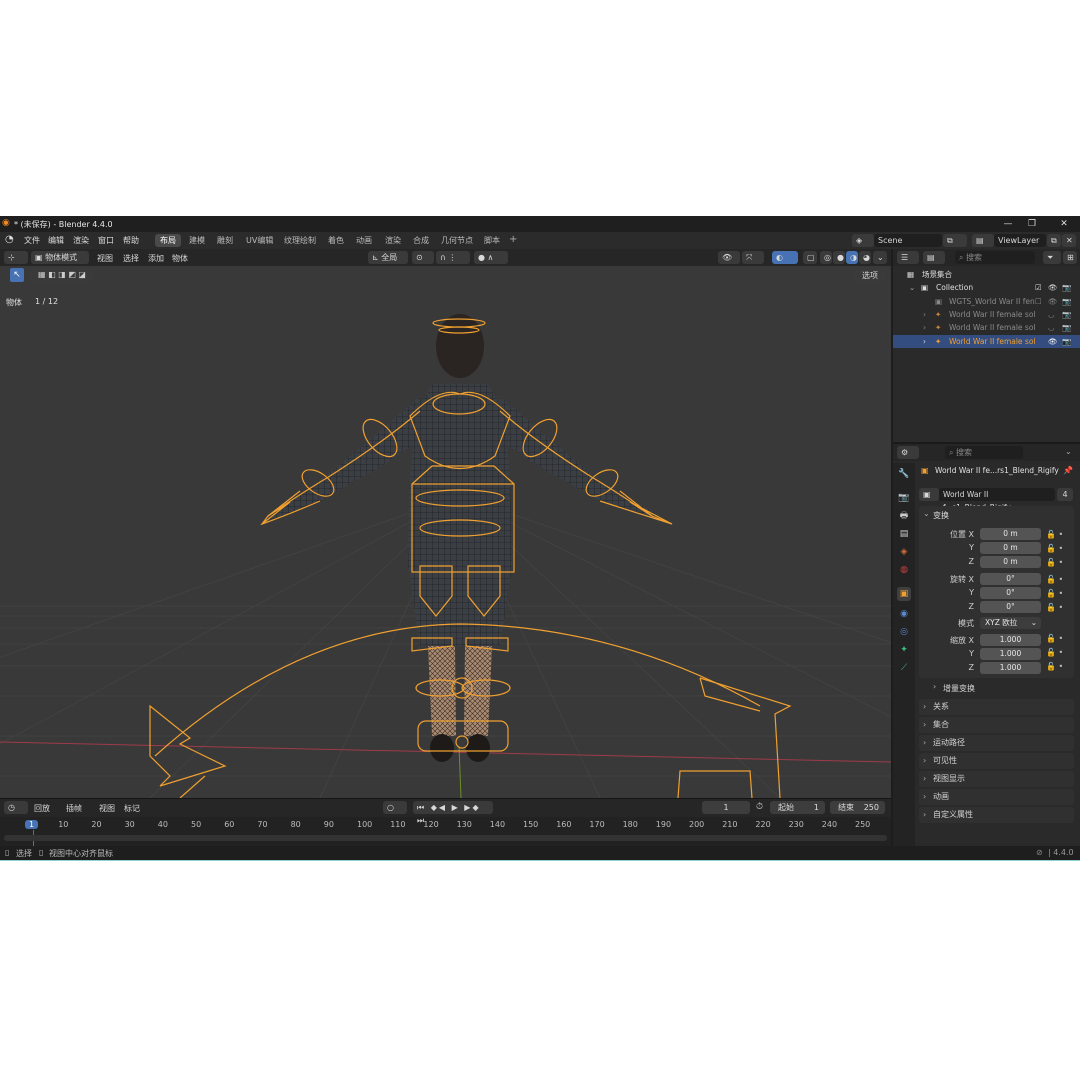  Describe the element at coordinates (1070, 257) in the screenshot. I see `new-collection-button: ⊞` at that location.